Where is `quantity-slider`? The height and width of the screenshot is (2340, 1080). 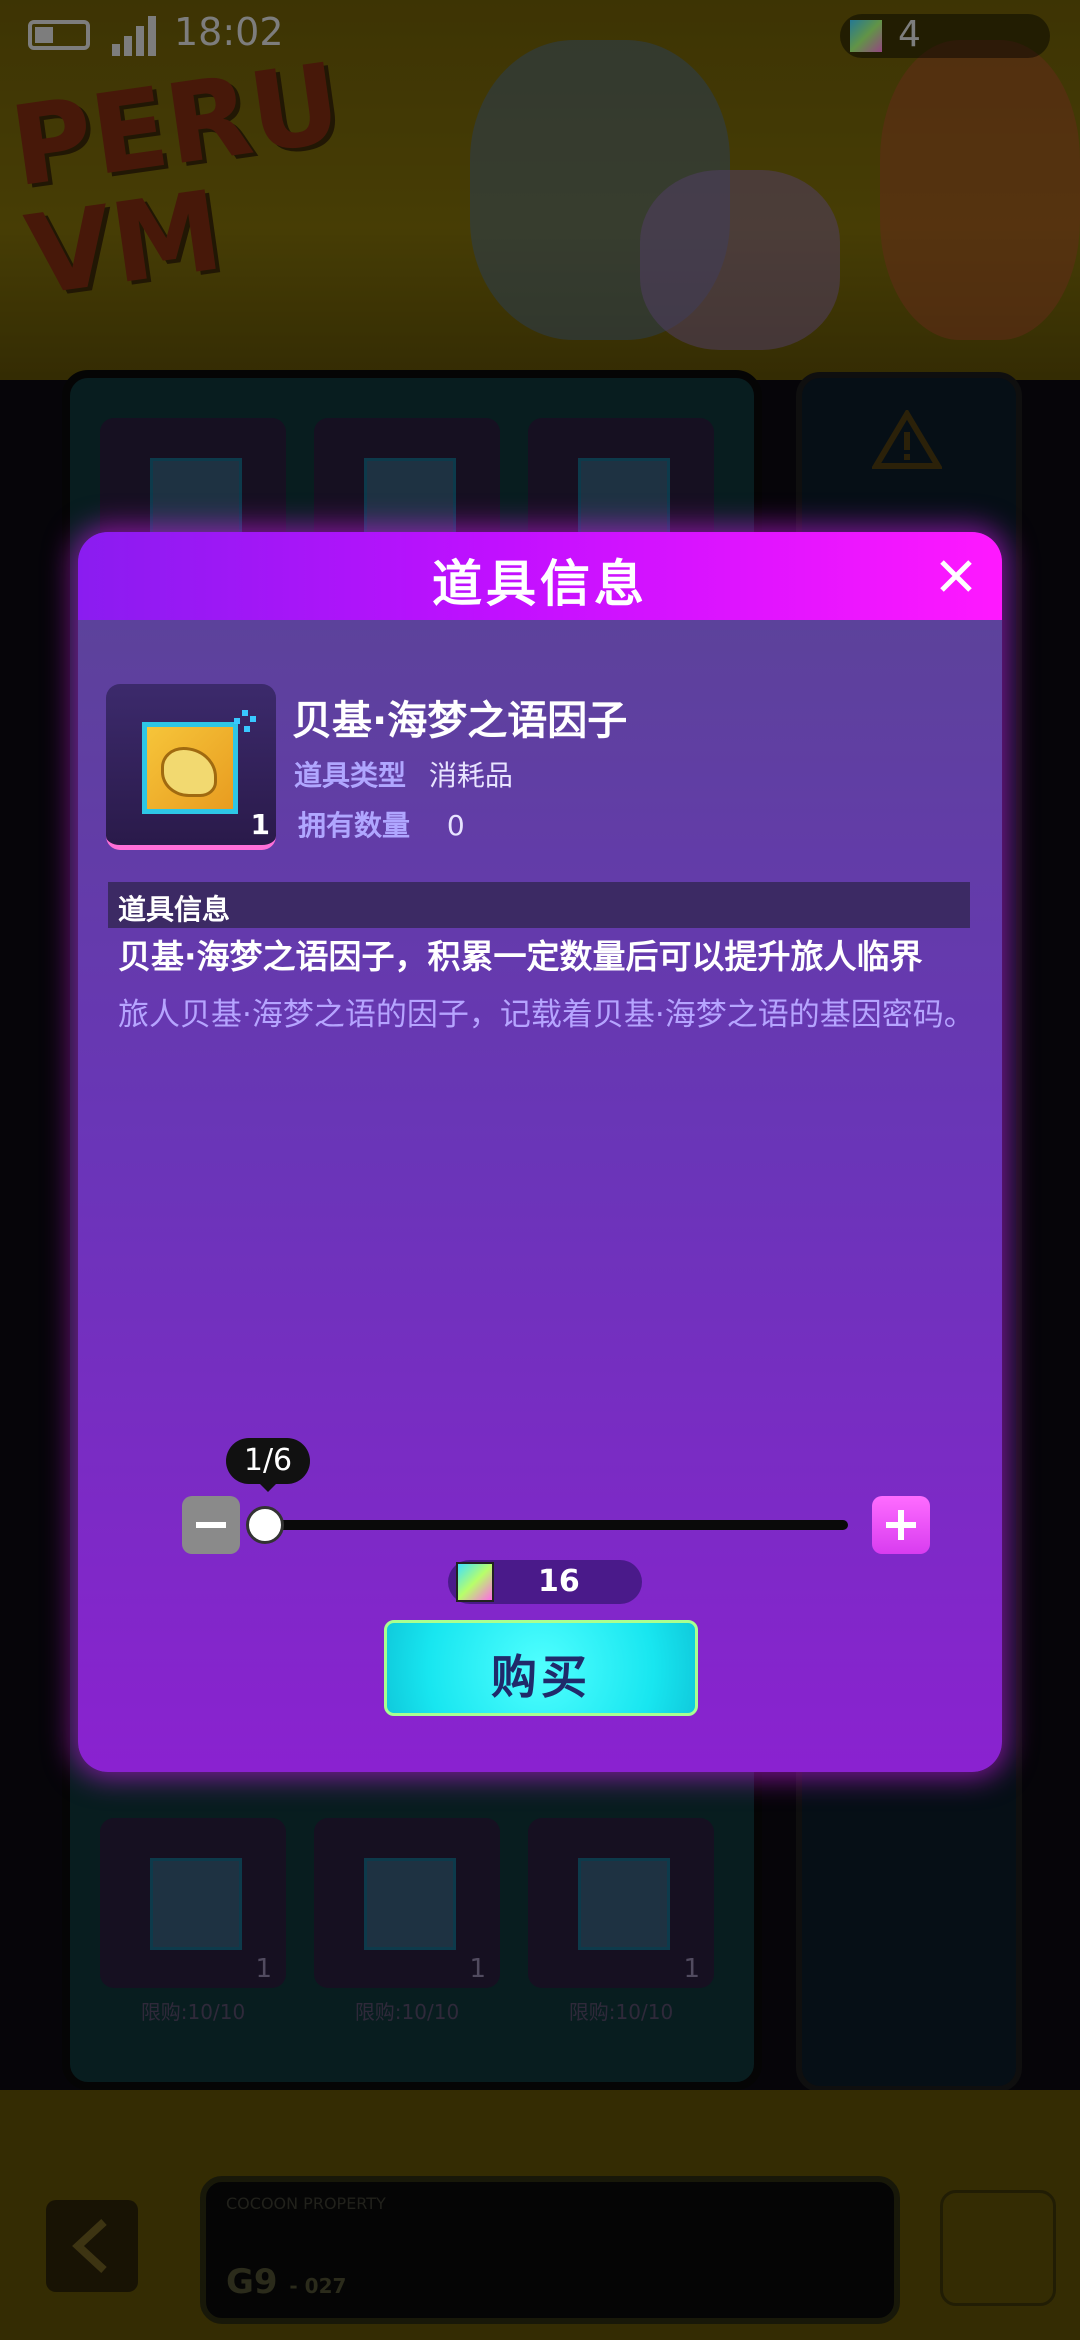
quantity-slider is located at coordinates (556, 1525).